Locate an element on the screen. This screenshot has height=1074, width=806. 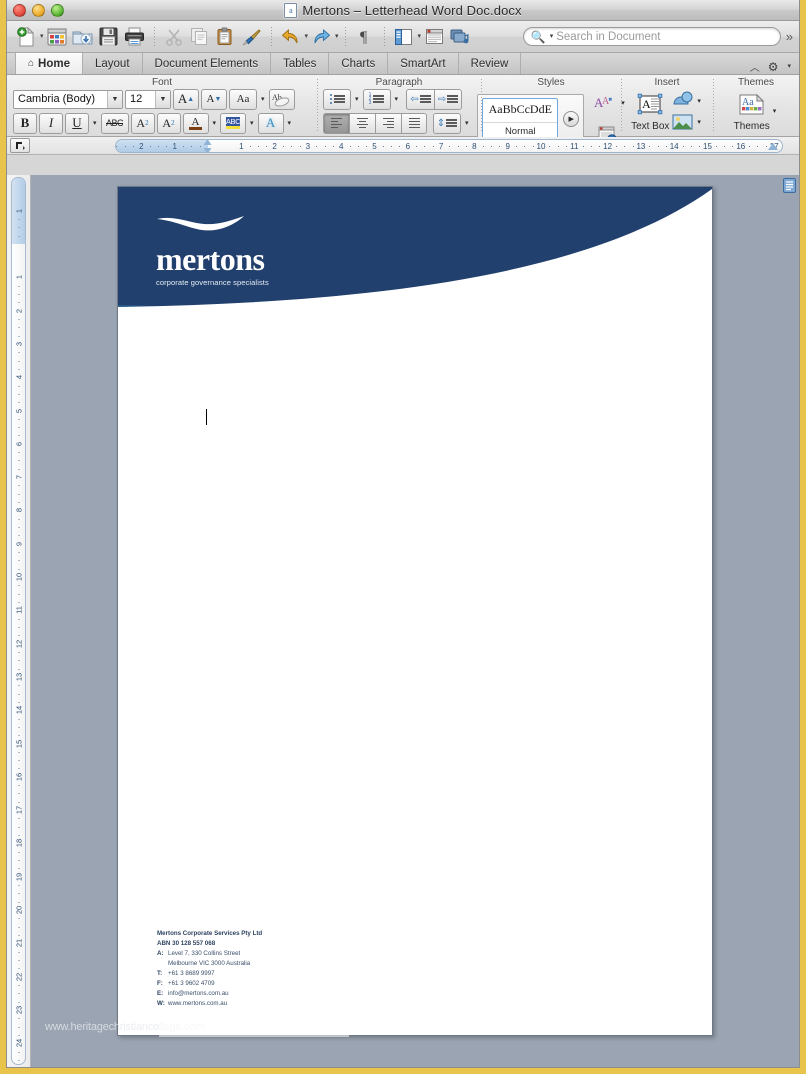
bold-button: B is located at coordinates (25, 123).